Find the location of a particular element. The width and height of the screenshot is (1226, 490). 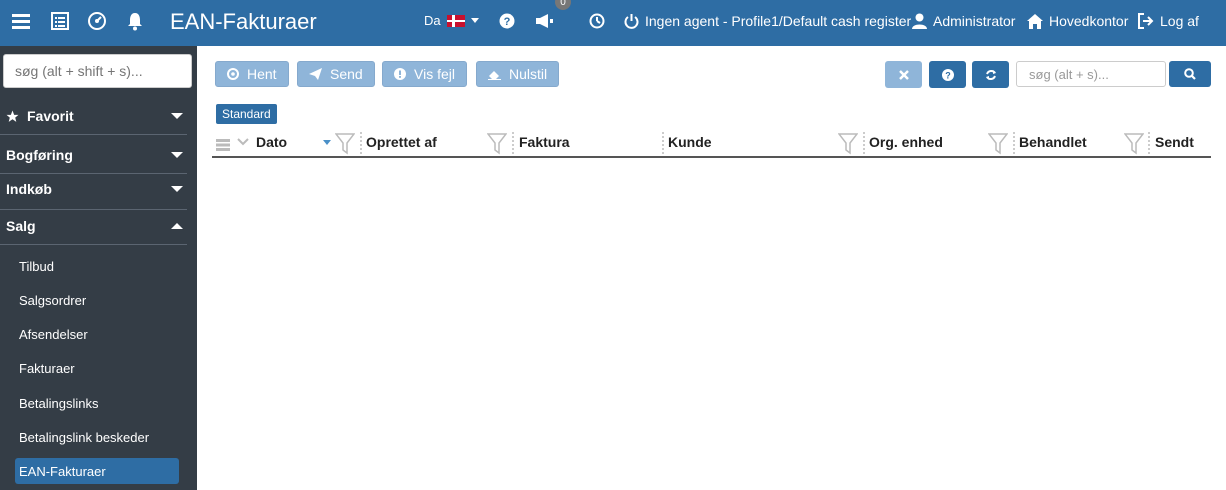

sidebar-item-tilbud: Tilbud is located at coordinates (36, 266).